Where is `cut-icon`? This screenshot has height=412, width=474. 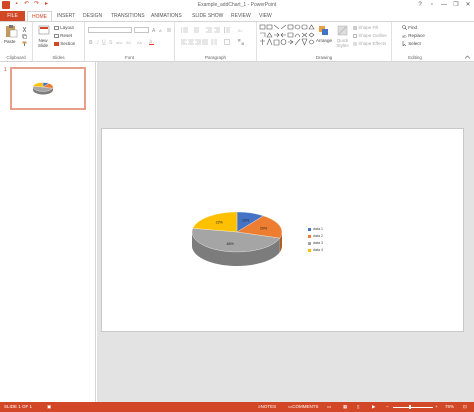
cut-icon is located at coordinates (24, 29).